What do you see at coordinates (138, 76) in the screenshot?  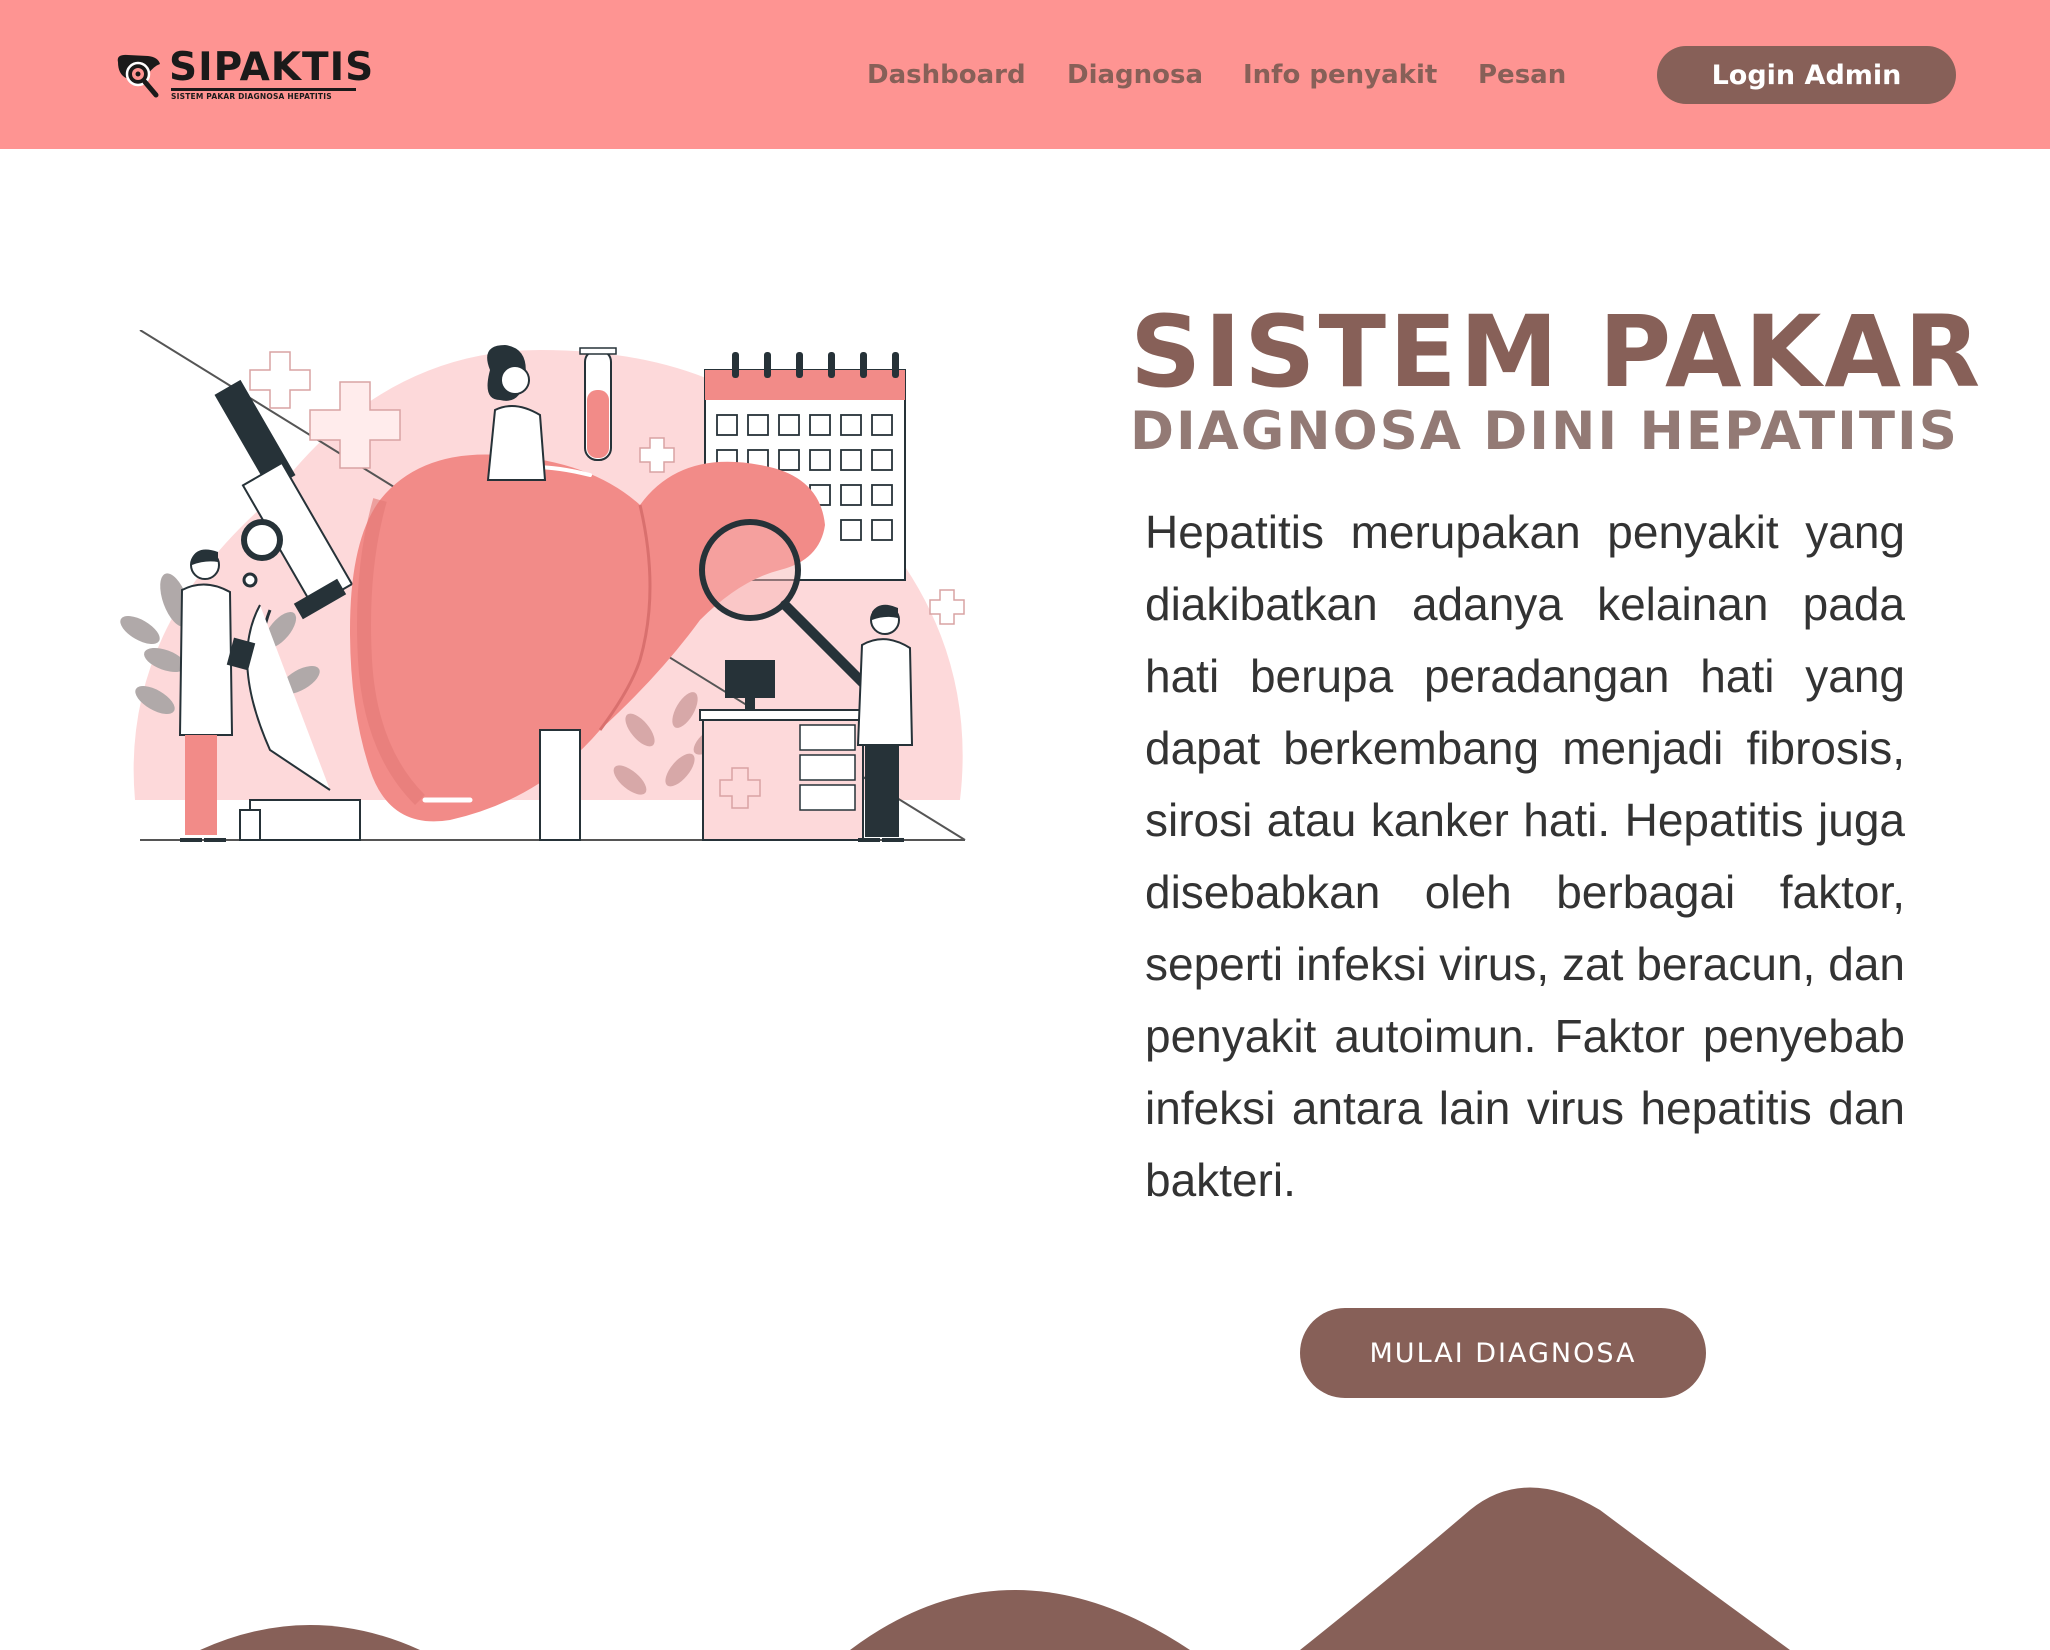 I see `liver-magnifier-icon` at bounding box center [138, 76].